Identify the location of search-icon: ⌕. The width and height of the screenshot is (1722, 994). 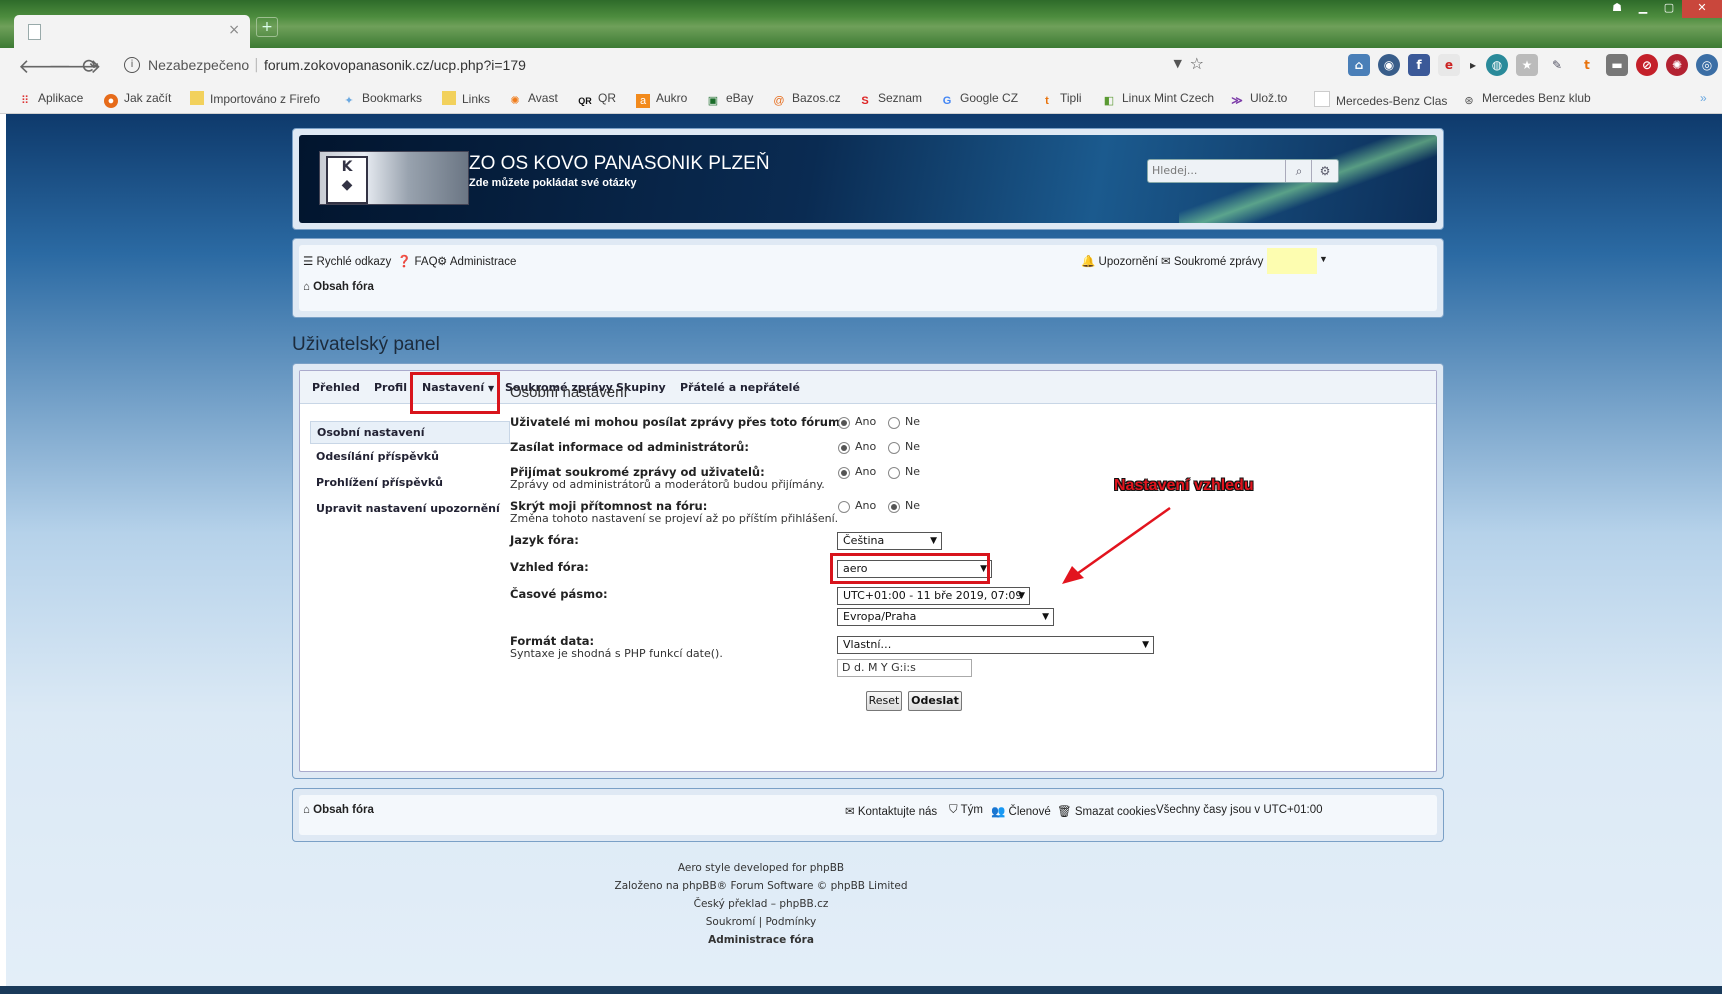
(1298, 171).